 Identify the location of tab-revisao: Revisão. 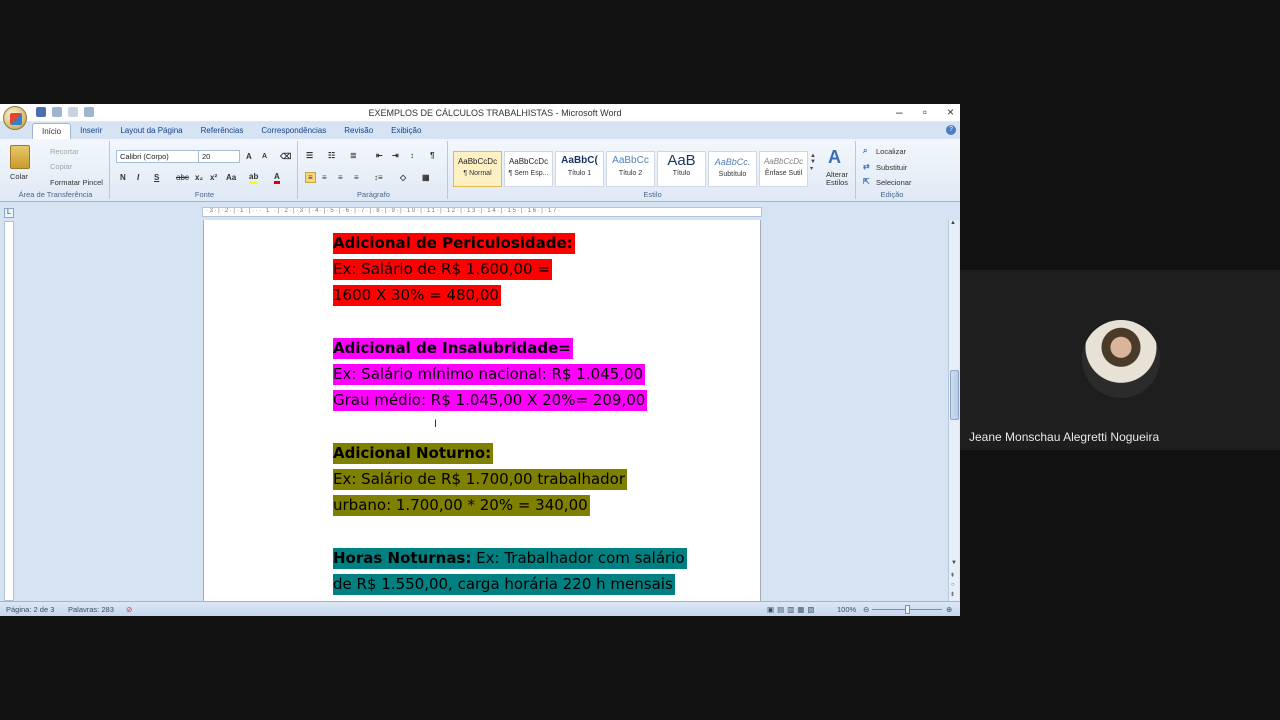
(358, 131).